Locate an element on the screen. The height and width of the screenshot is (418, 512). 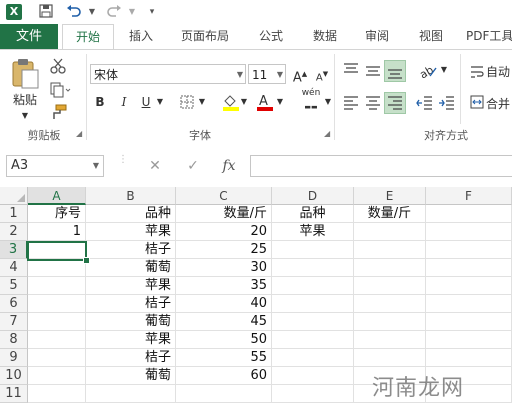
cell-f8 is located at coordinates (469, 340).